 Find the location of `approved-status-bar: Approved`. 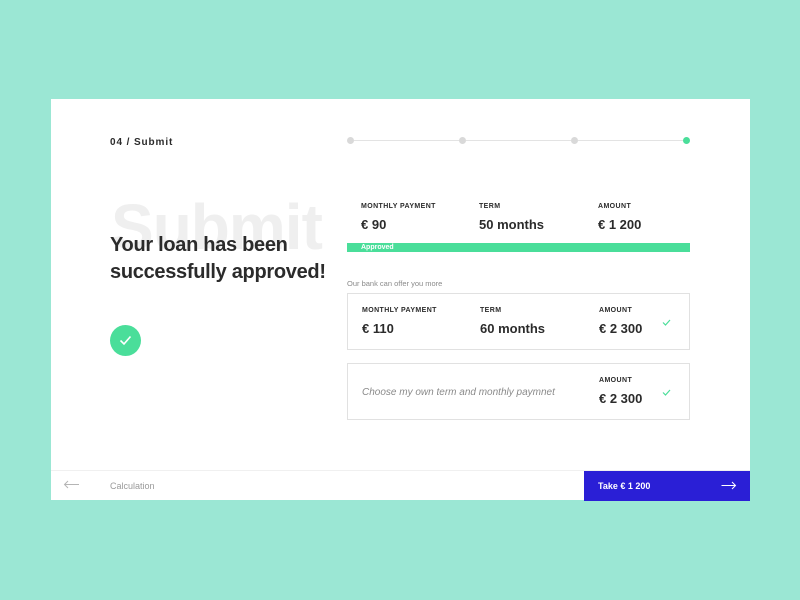

approved-status-bar: Approved is located at coordinates (518, 247).